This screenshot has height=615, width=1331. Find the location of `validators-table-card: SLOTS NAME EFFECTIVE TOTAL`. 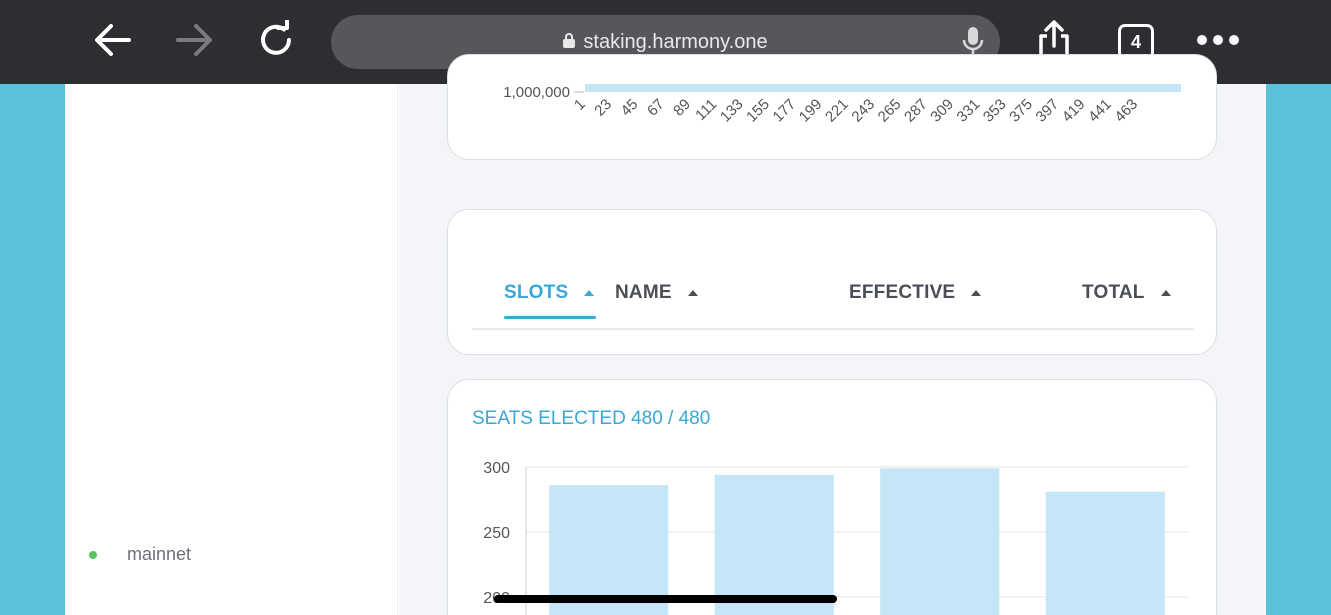

validators-table-card: SLOTS NAME EFFECTIVE TOTAL is located at coordinates (832, 282).